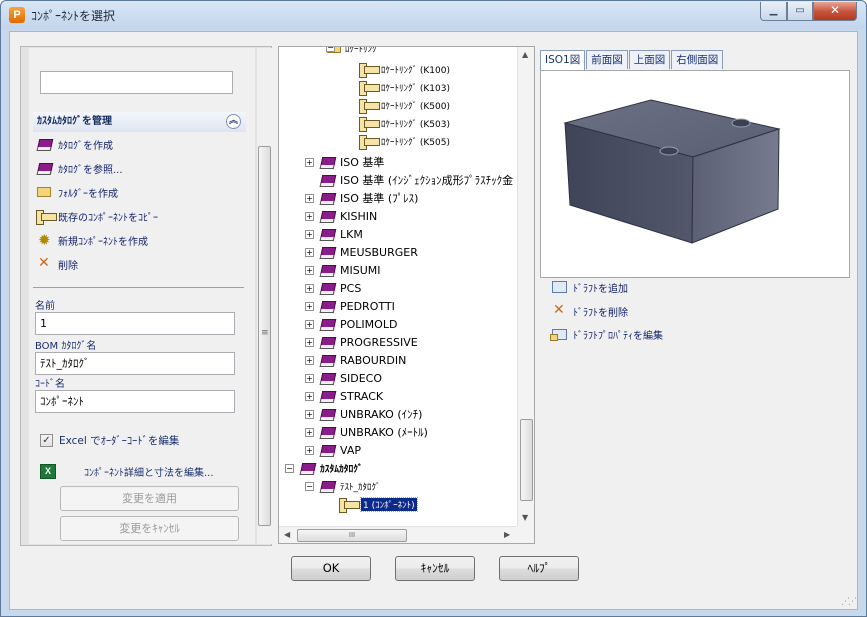 The image size is (867, 617). What do you see at coordinates (340, 288) in the screenshot?
I see `tree-node-catalog: PCS` at bounding box center [340, 288].